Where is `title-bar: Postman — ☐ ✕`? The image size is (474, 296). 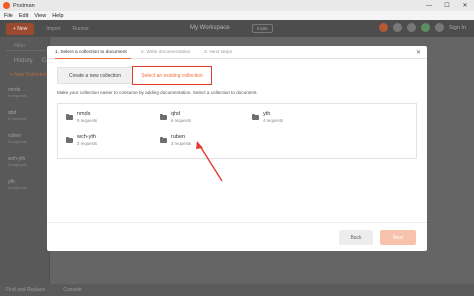 title-bar: Postman — ☐ ✕ is located at coordinates (237, 5).